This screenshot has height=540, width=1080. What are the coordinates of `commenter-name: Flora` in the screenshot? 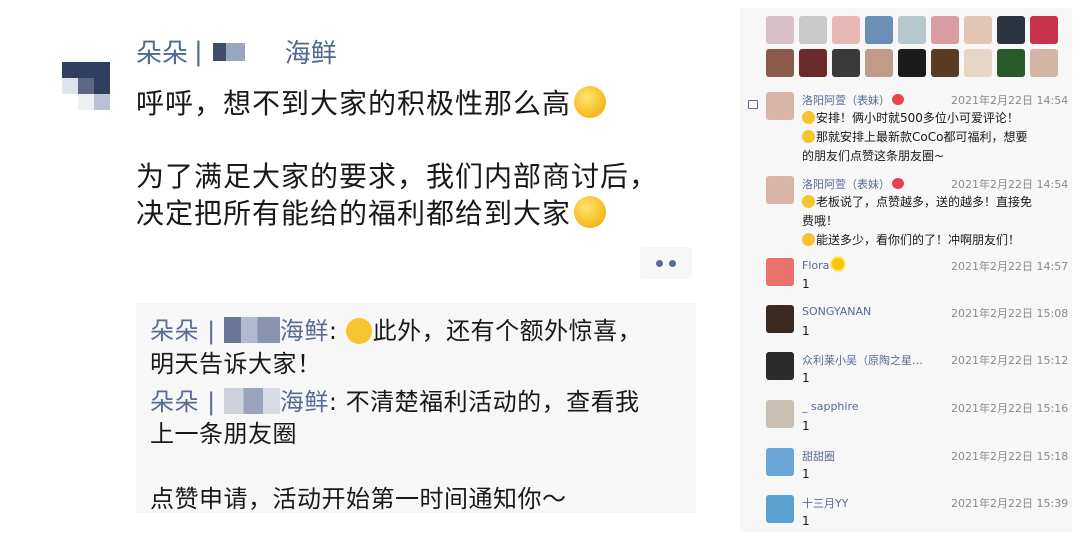 It's located at (823, 265).